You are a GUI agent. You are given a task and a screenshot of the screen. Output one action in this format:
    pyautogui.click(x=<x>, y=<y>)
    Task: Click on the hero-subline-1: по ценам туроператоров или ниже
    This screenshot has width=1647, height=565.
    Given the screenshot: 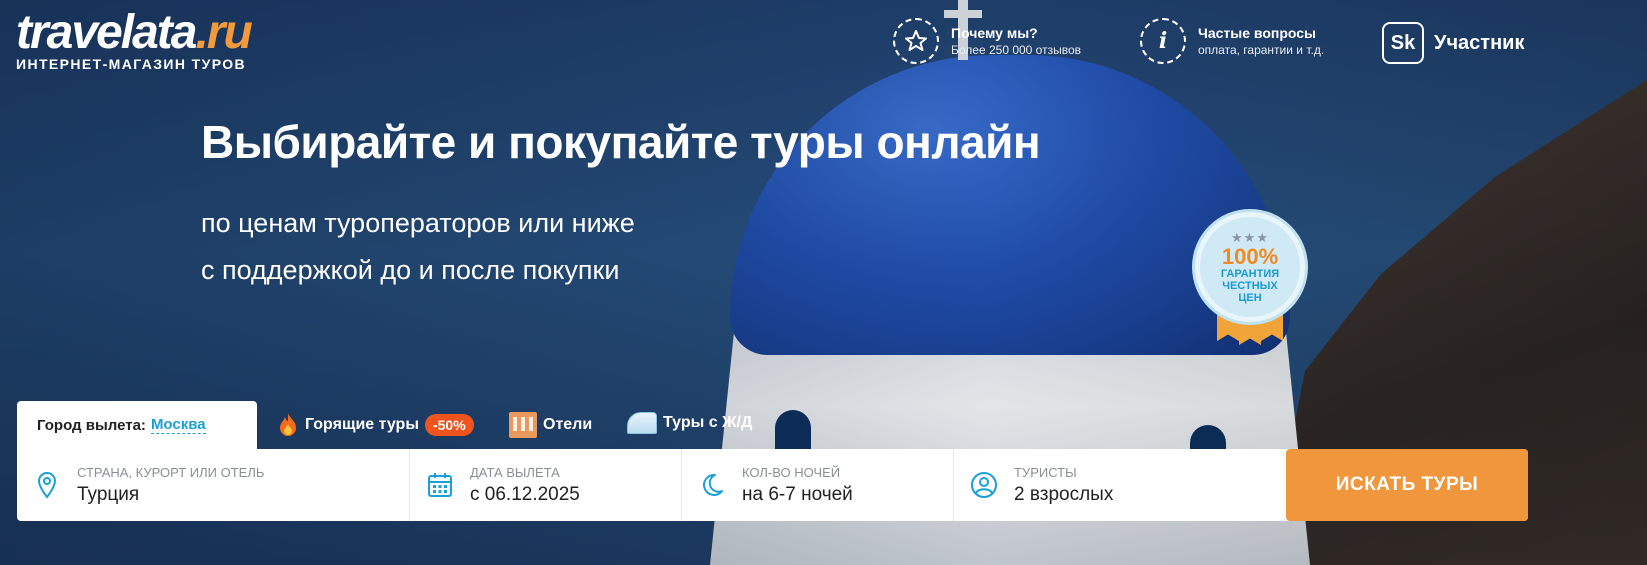 What is the action you would take?
    pyautogui.click(x=418, y=223)
    